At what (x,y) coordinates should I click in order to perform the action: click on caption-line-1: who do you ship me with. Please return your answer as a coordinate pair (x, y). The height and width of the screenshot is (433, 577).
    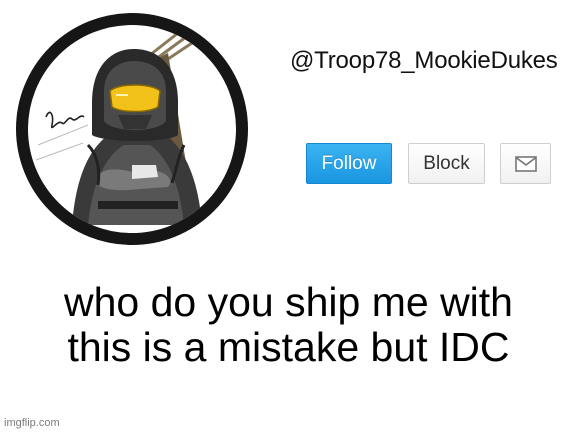
    Looking at the image, I should click on (288, 302).